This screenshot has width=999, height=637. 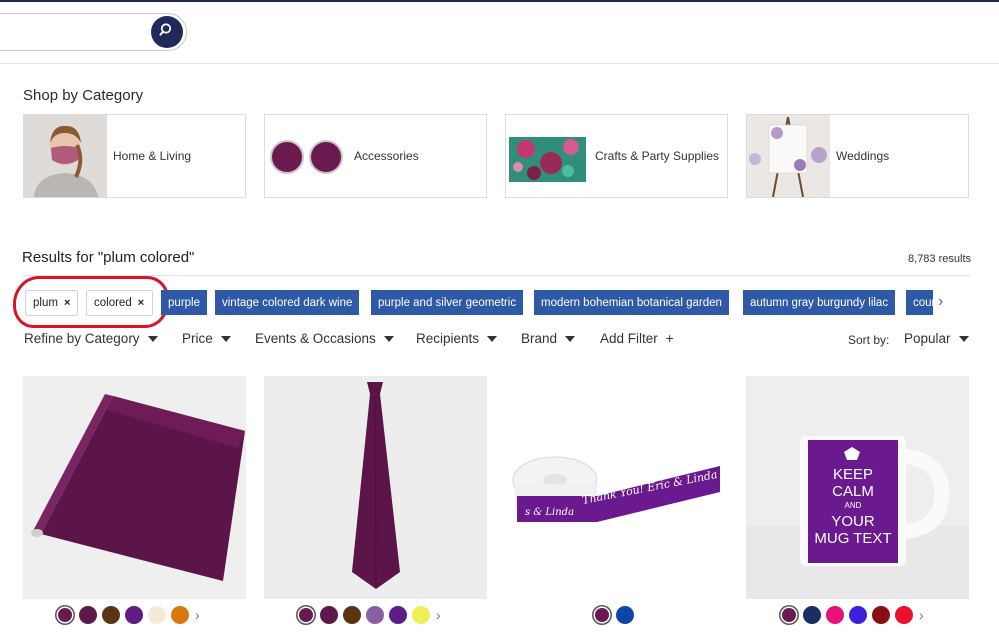 I want to click on filter-label: Brand, so click(x=539, y=338).